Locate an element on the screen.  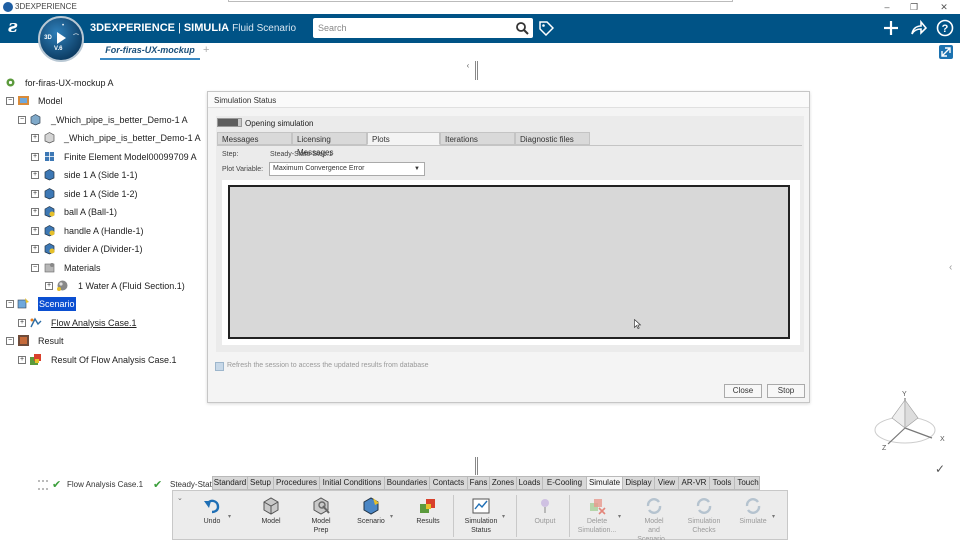
delete-simulation-button: Delete Simulation... ▾ is located at coordinates (598, 515).